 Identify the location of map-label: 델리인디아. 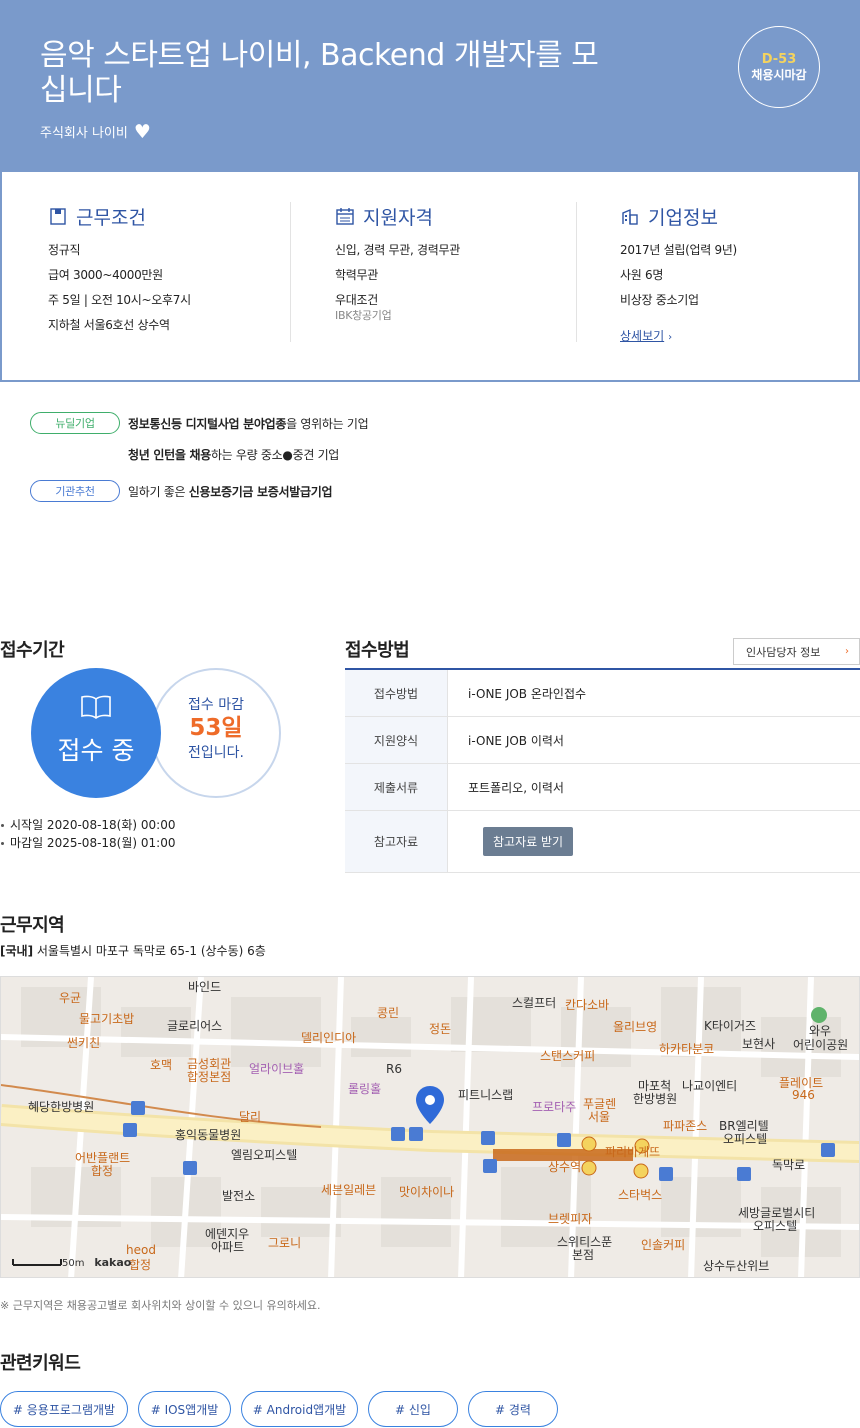
(329, 1038).